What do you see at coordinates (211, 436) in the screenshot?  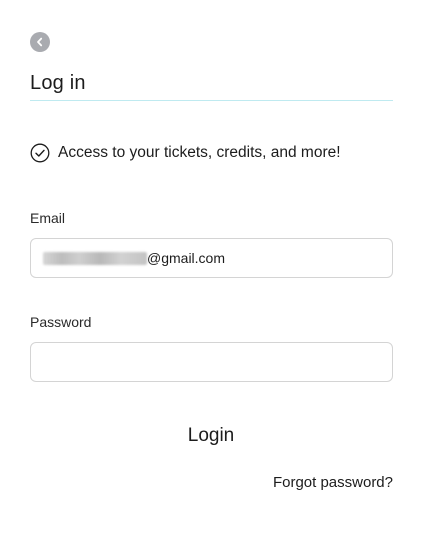 I see `login-button: Login` at bounding box center [211, 436].